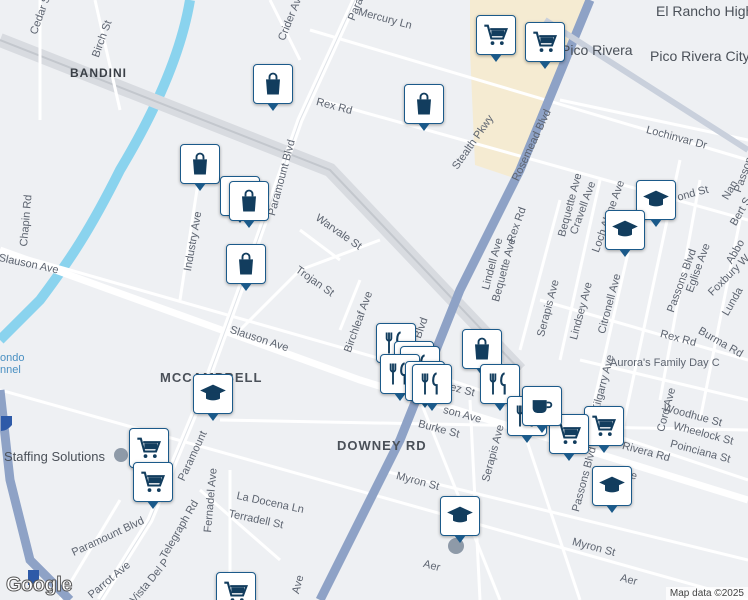  What do you see at coordinates (39, 585) in the screenshot?
I see `google-logo: Google` at bounding box center [39, 585].